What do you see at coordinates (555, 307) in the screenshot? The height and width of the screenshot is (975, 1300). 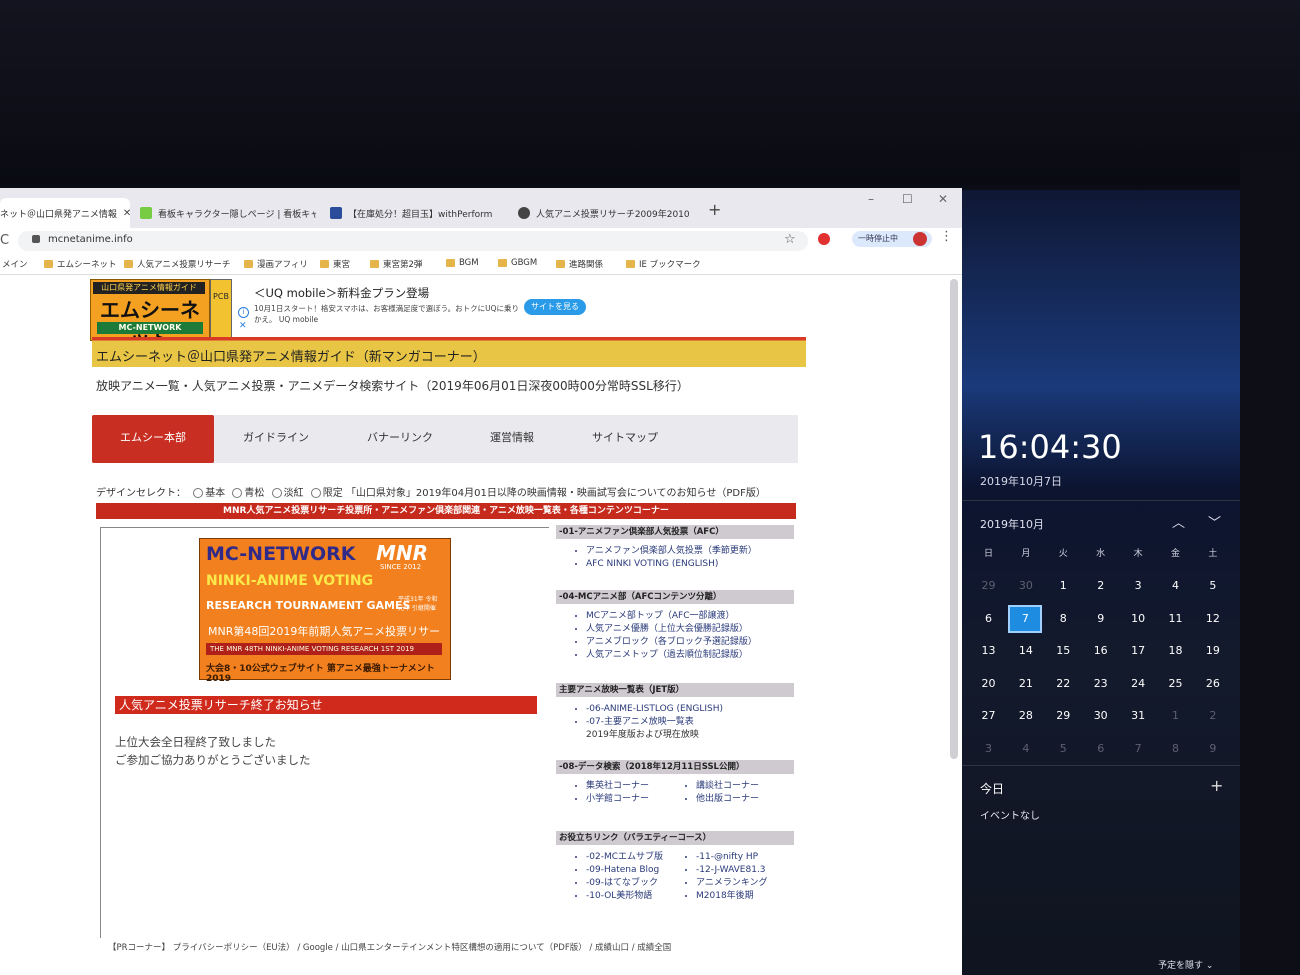 I see `ad-cta-button: サイトを見る` at bounding box center [555, 307].